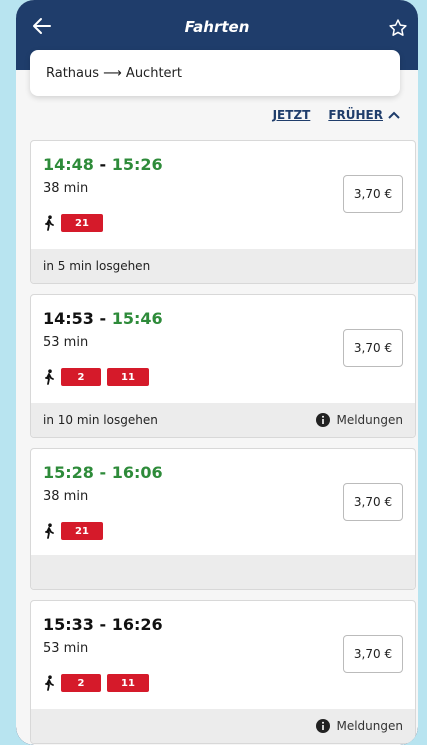  I want to click on chevron-up-icon, so click(394, 115).